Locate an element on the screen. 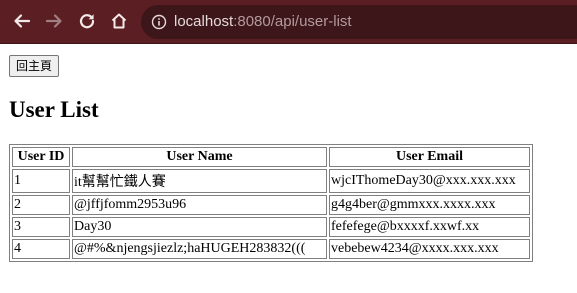 The image size is (577, 293). header-user-name: User Name is located at coordinates (199, 157).